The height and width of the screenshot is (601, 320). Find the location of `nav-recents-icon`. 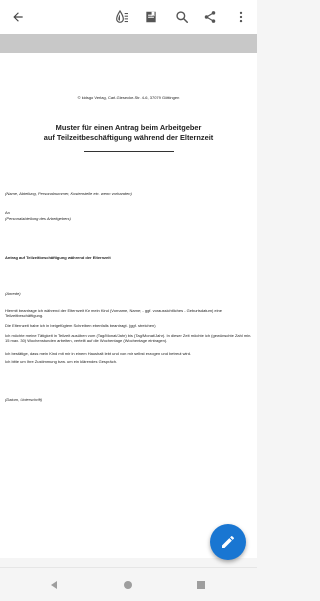

nav-recents-icon is located at coordinates (201, 585).